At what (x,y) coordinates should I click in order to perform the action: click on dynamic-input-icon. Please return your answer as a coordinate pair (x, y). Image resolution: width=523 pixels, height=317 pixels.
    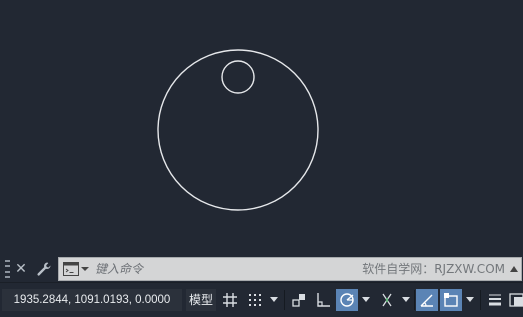
    Looking at the image, I should click on (451, 300).